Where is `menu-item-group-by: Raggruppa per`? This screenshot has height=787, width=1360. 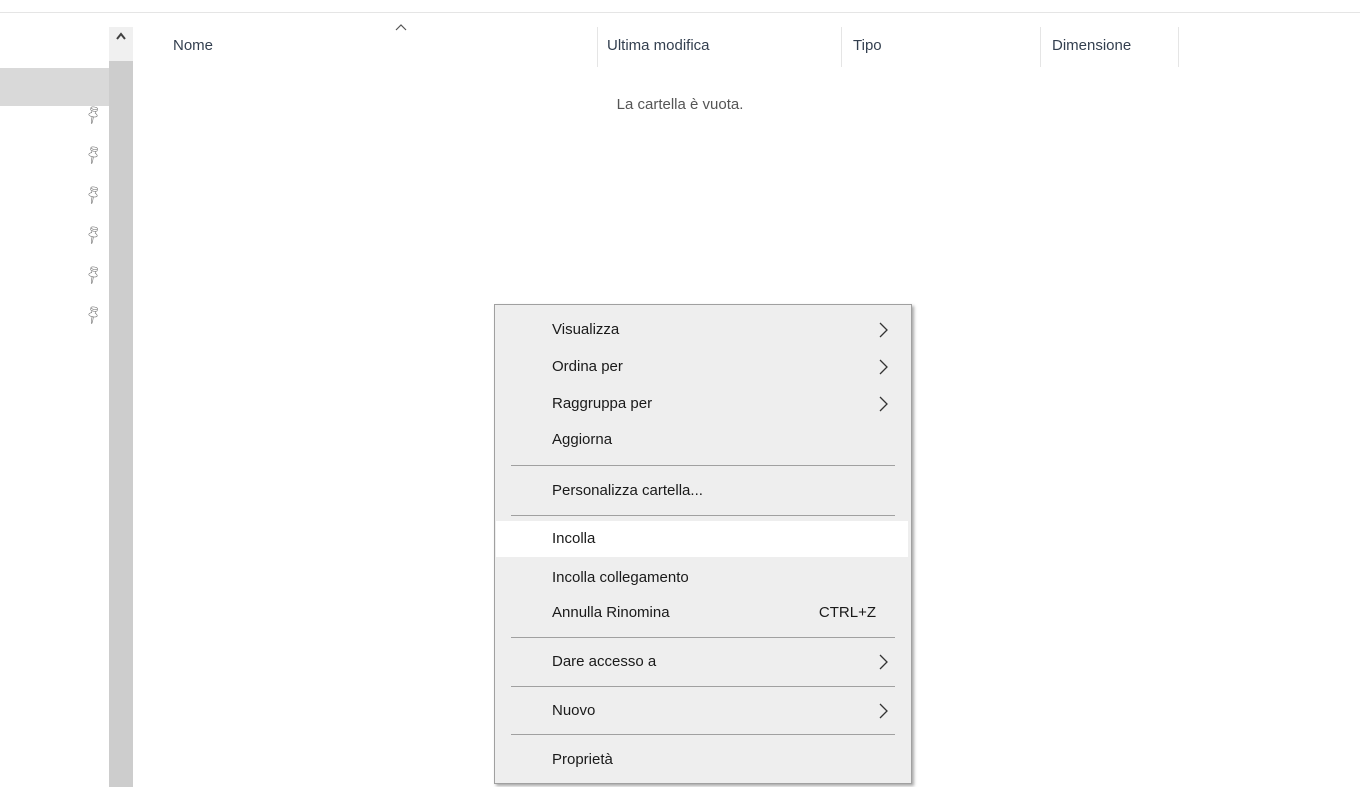 menu-item-group-by: Raggruppa per is located at coordinates (702, 404).